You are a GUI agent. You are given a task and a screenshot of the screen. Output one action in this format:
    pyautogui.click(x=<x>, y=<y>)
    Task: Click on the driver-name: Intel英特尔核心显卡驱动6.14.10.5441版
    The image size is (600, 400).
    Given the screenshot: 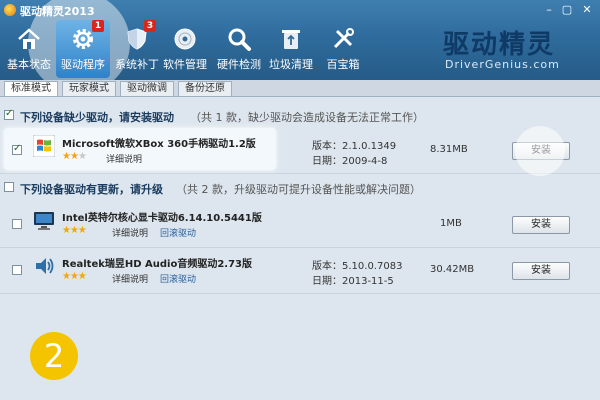 What is the action you would take?
    pyautogui.click(x=162, y=218)
    